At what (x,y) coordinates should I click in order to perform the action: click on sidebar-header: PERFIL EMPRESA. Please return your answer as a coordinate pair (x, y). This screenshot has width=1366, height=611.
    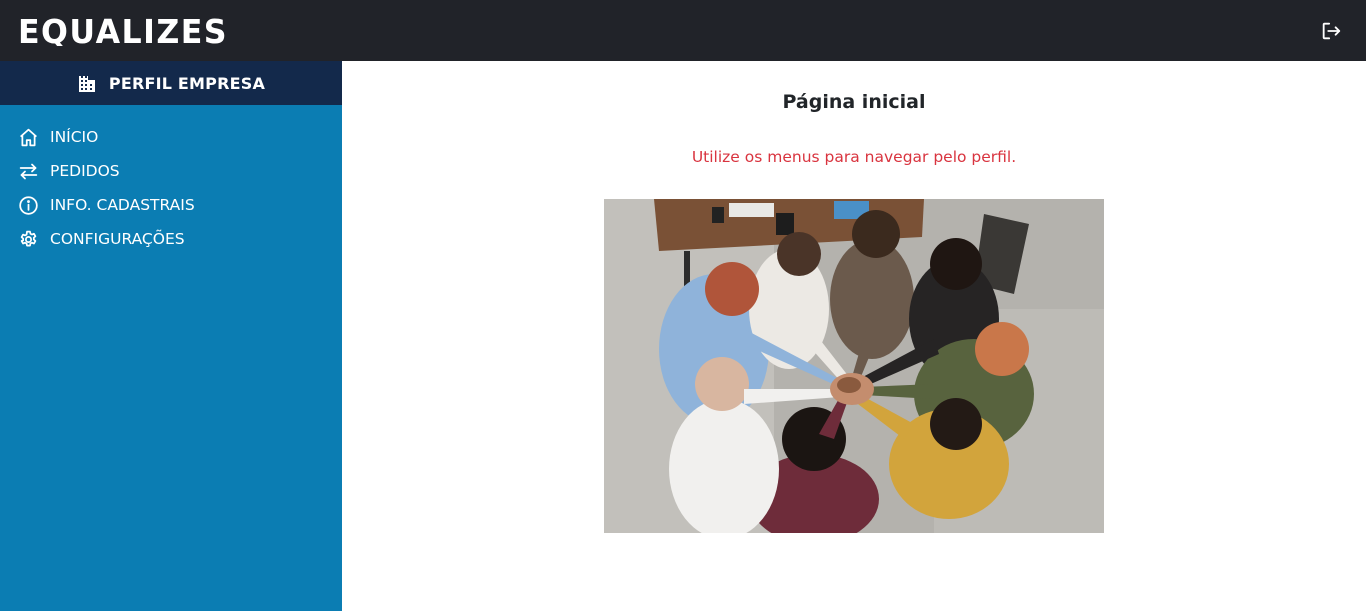
    Looking at the image, I should click on (171, 83).